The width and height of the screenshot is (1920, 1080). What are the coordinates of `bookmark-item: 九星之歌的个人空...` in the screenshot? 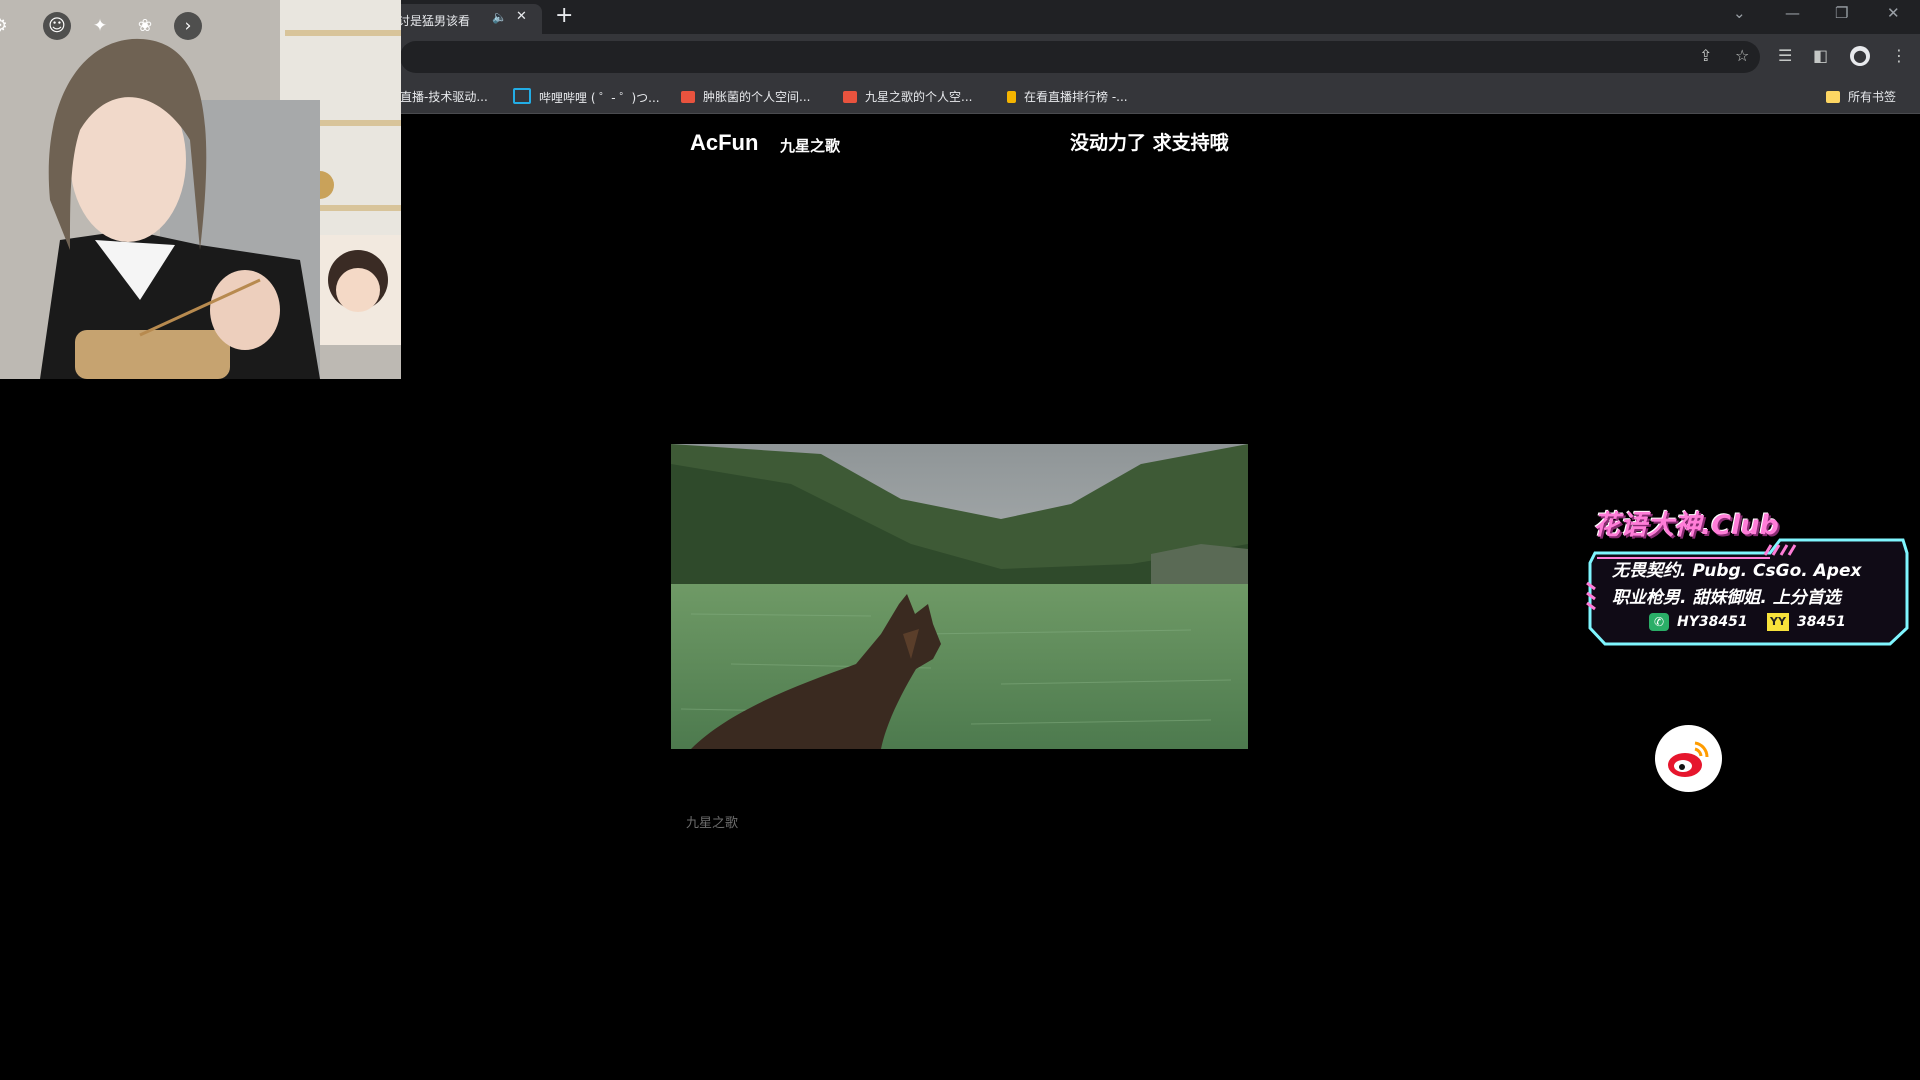 It's located at (907, 96).